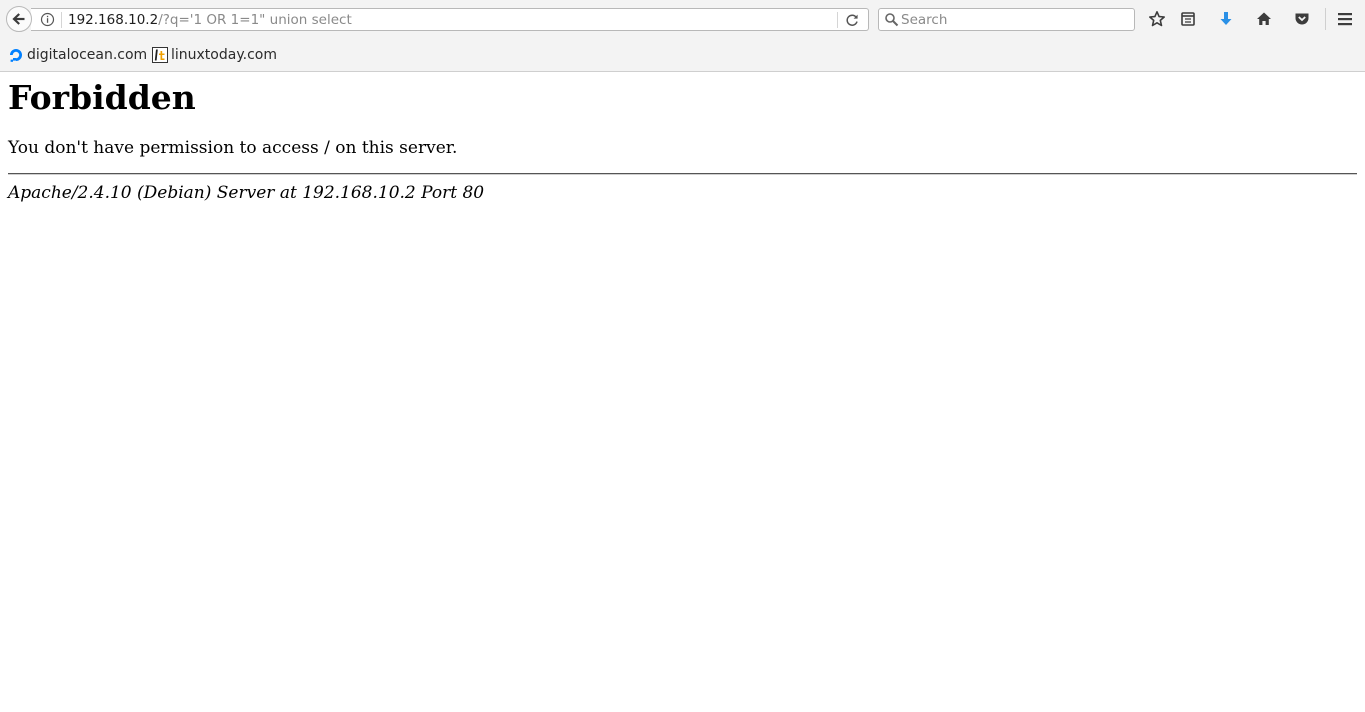 Image resolution: width=1365 pixels, height=712 pixels. I want to click on reload-icon, so click(852, 20).